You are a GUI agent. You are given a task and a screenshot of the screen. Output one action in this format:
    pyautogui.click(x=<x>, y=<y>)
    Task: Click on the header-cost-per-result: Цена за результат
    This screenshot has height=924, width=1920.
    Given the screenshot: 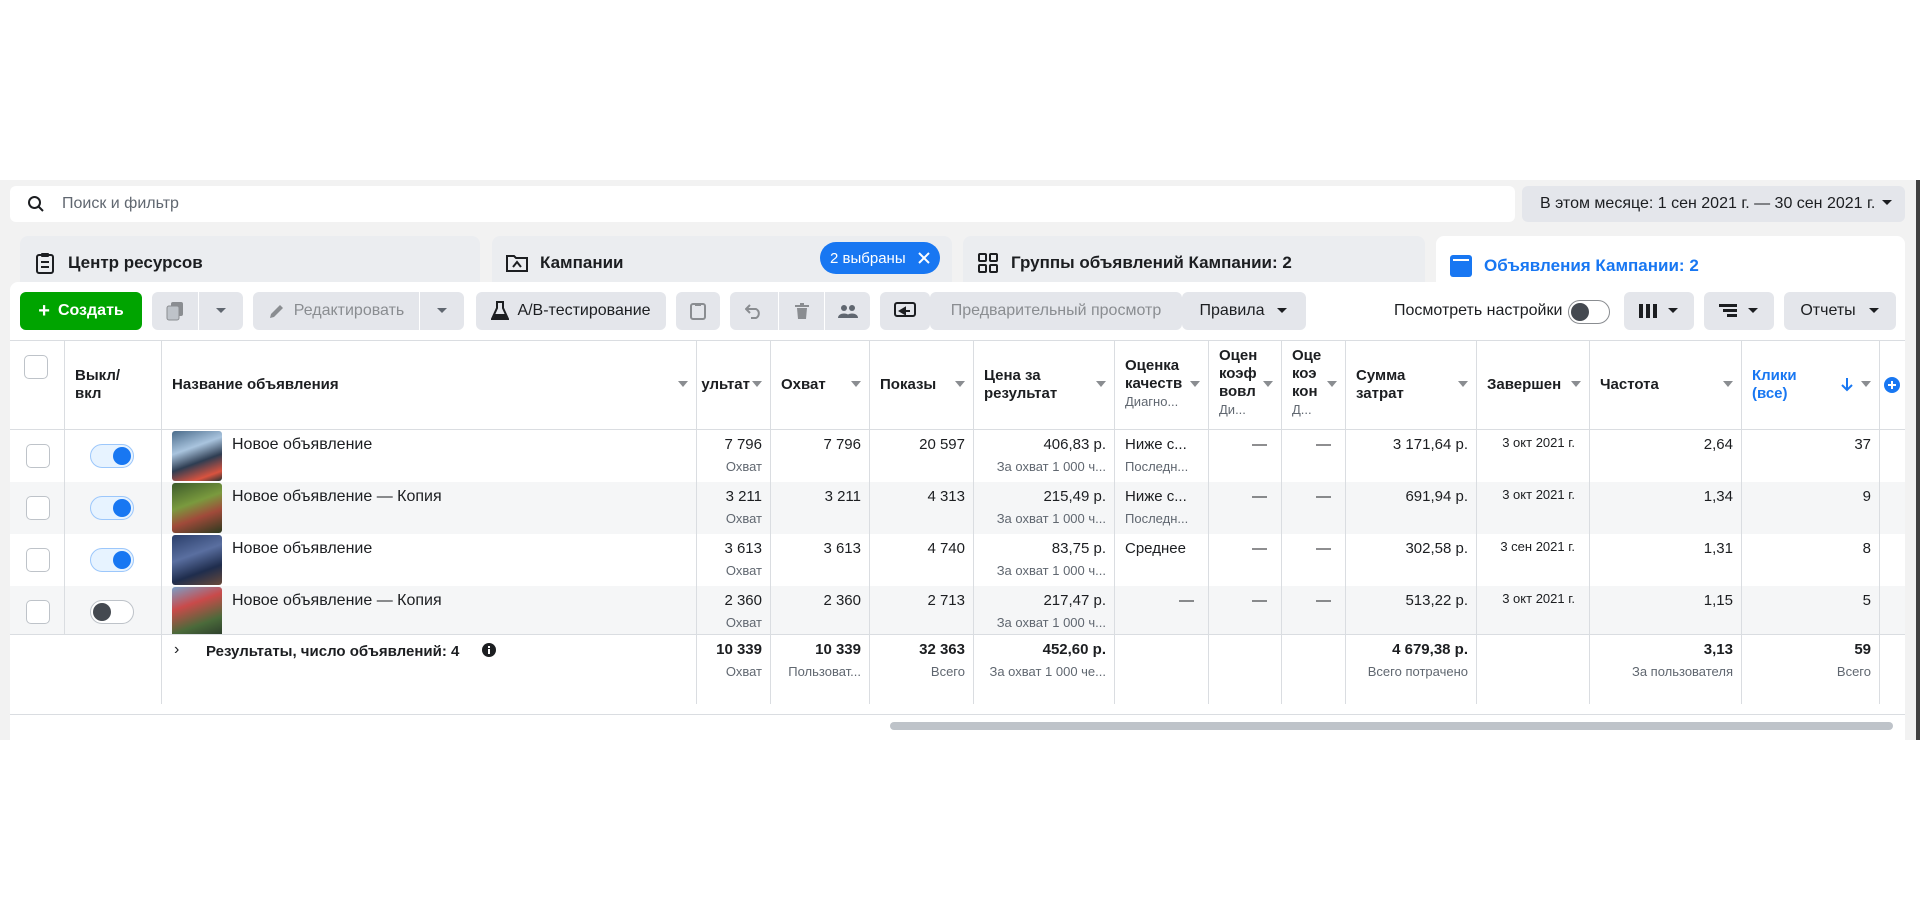 What is the action you would take?
    pyautogui.click(x=1044, y=385)
    